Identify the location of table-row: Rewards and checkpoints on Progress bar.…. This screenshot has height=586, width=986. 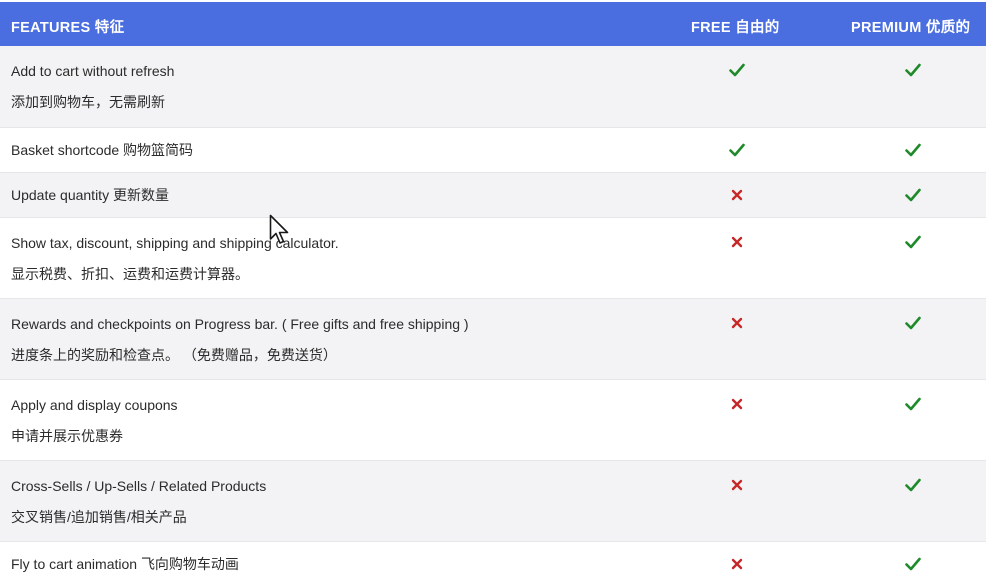
(493, 339).